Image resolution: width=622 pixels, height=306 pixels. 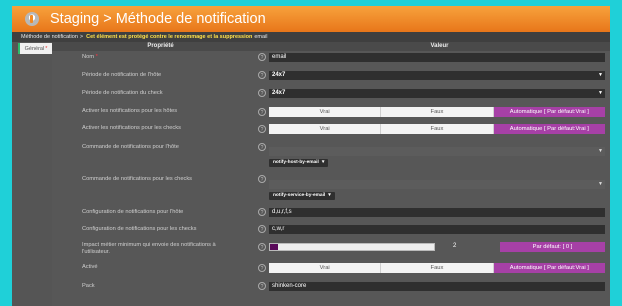 I want to click on check-command-tag-label: notify-service-by-email, so click(x=299, y=195).